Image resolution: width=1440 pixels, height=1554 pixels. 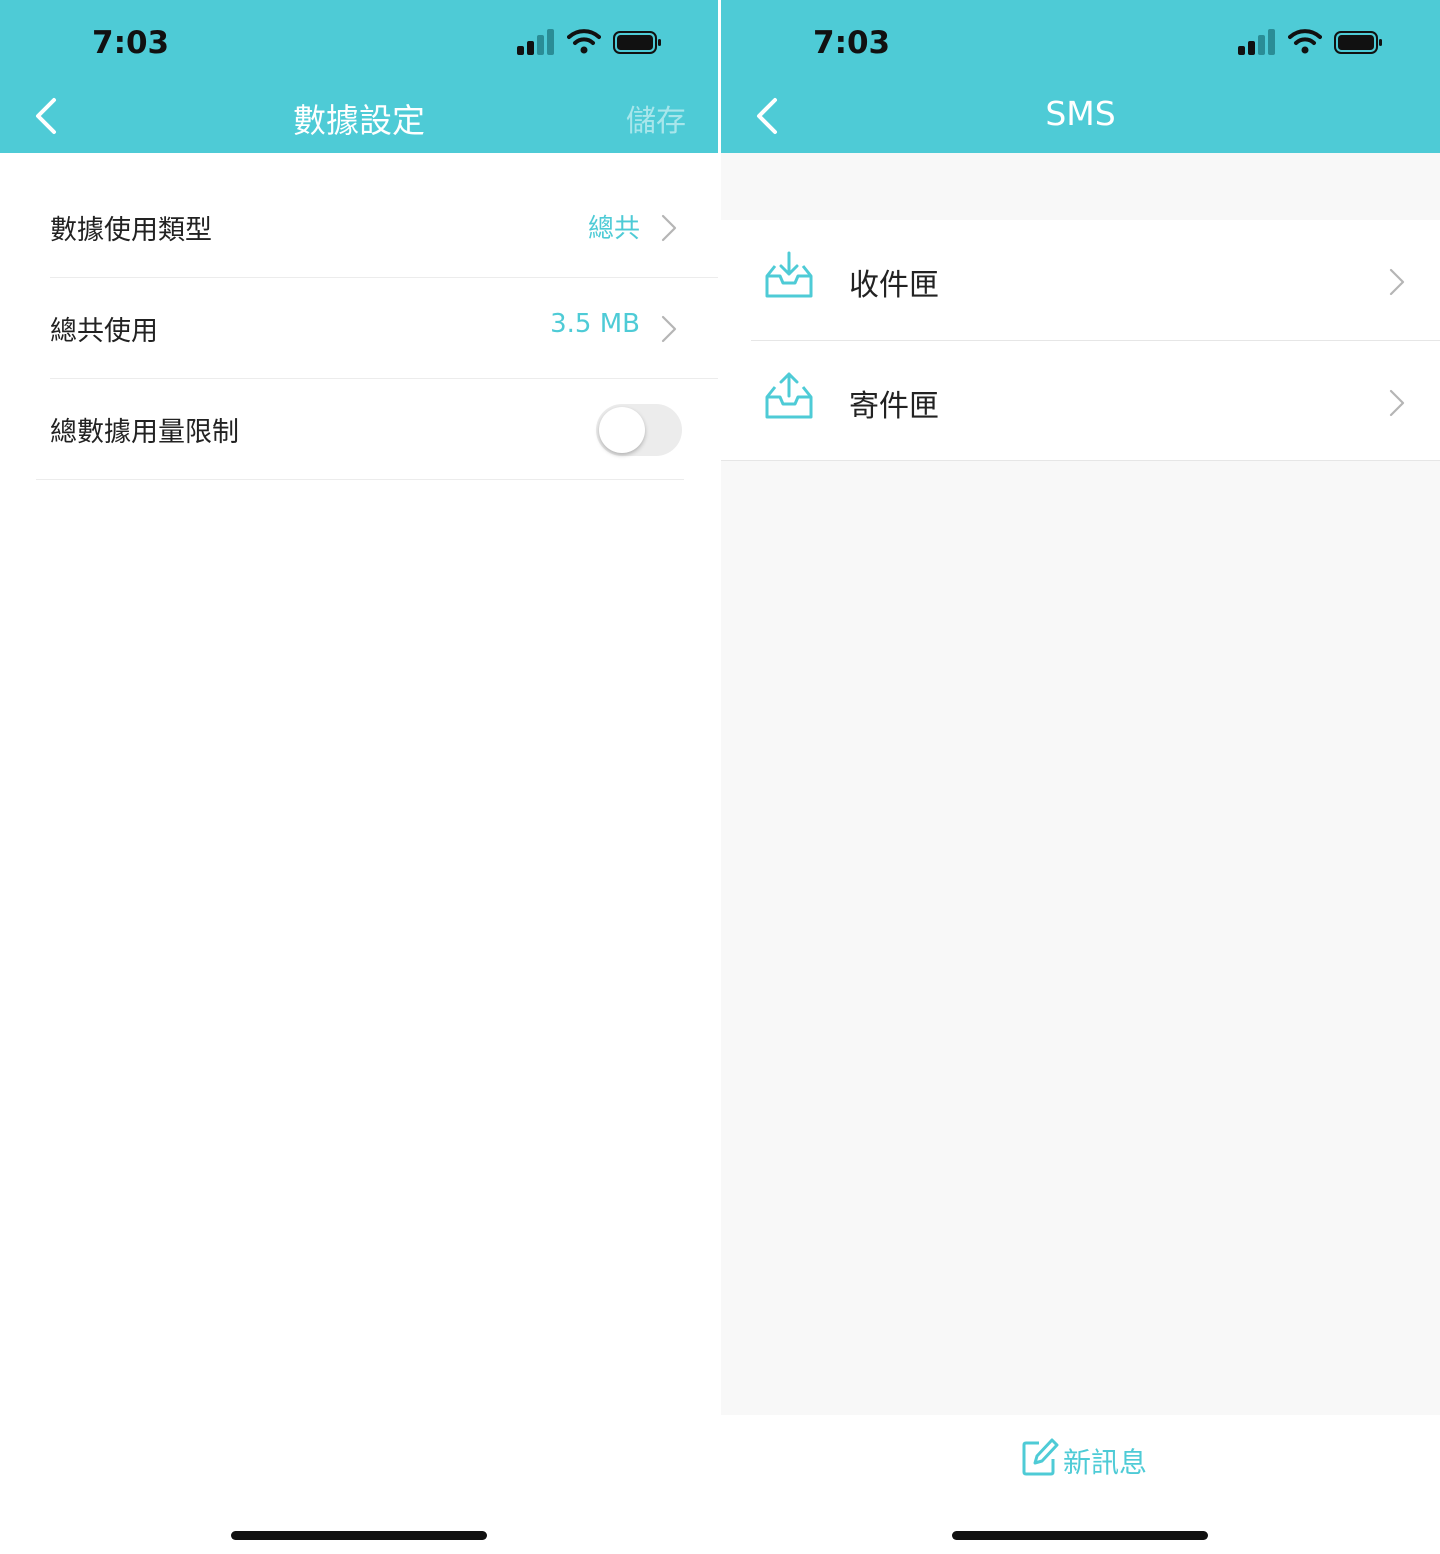 I want to click on save-button: 儲存, so click(x=656, y=118).